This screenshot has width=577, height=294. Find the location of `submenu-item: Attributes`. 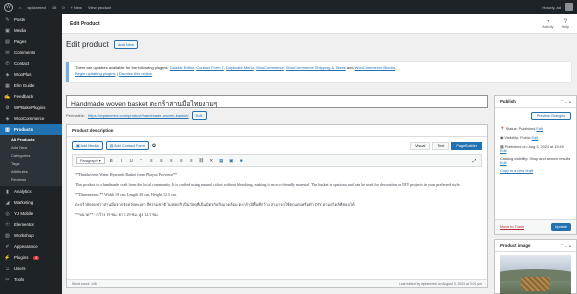

submenu-item: Attributes is located at coordinates (31, 172).